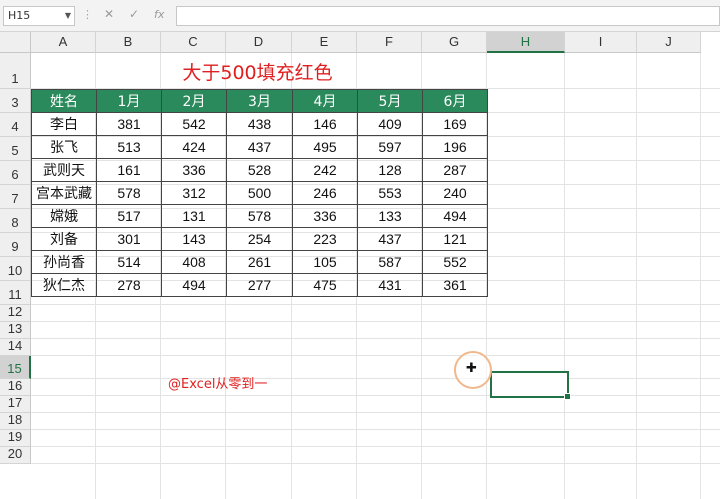 Image resolution: width=720 pixels, height=499 pixels. I want to click on header-cell: 5月, so click(390, 101).